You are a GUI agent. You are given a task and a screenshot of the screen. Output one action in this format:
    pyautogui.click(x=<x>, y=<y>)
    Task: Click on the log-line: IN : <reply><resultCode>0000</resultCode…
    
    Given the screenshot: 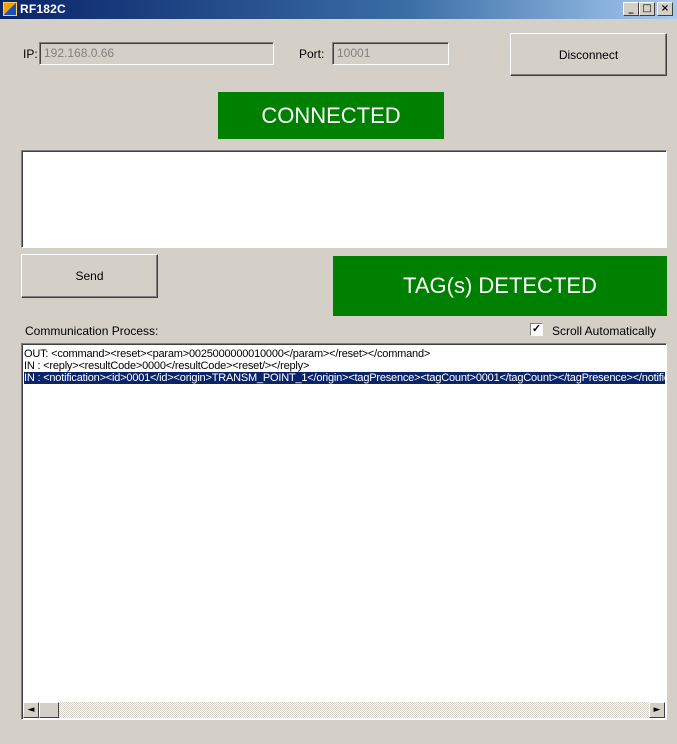 What is the action you would take?
    pyautogui.click(x=344, y=366)
    